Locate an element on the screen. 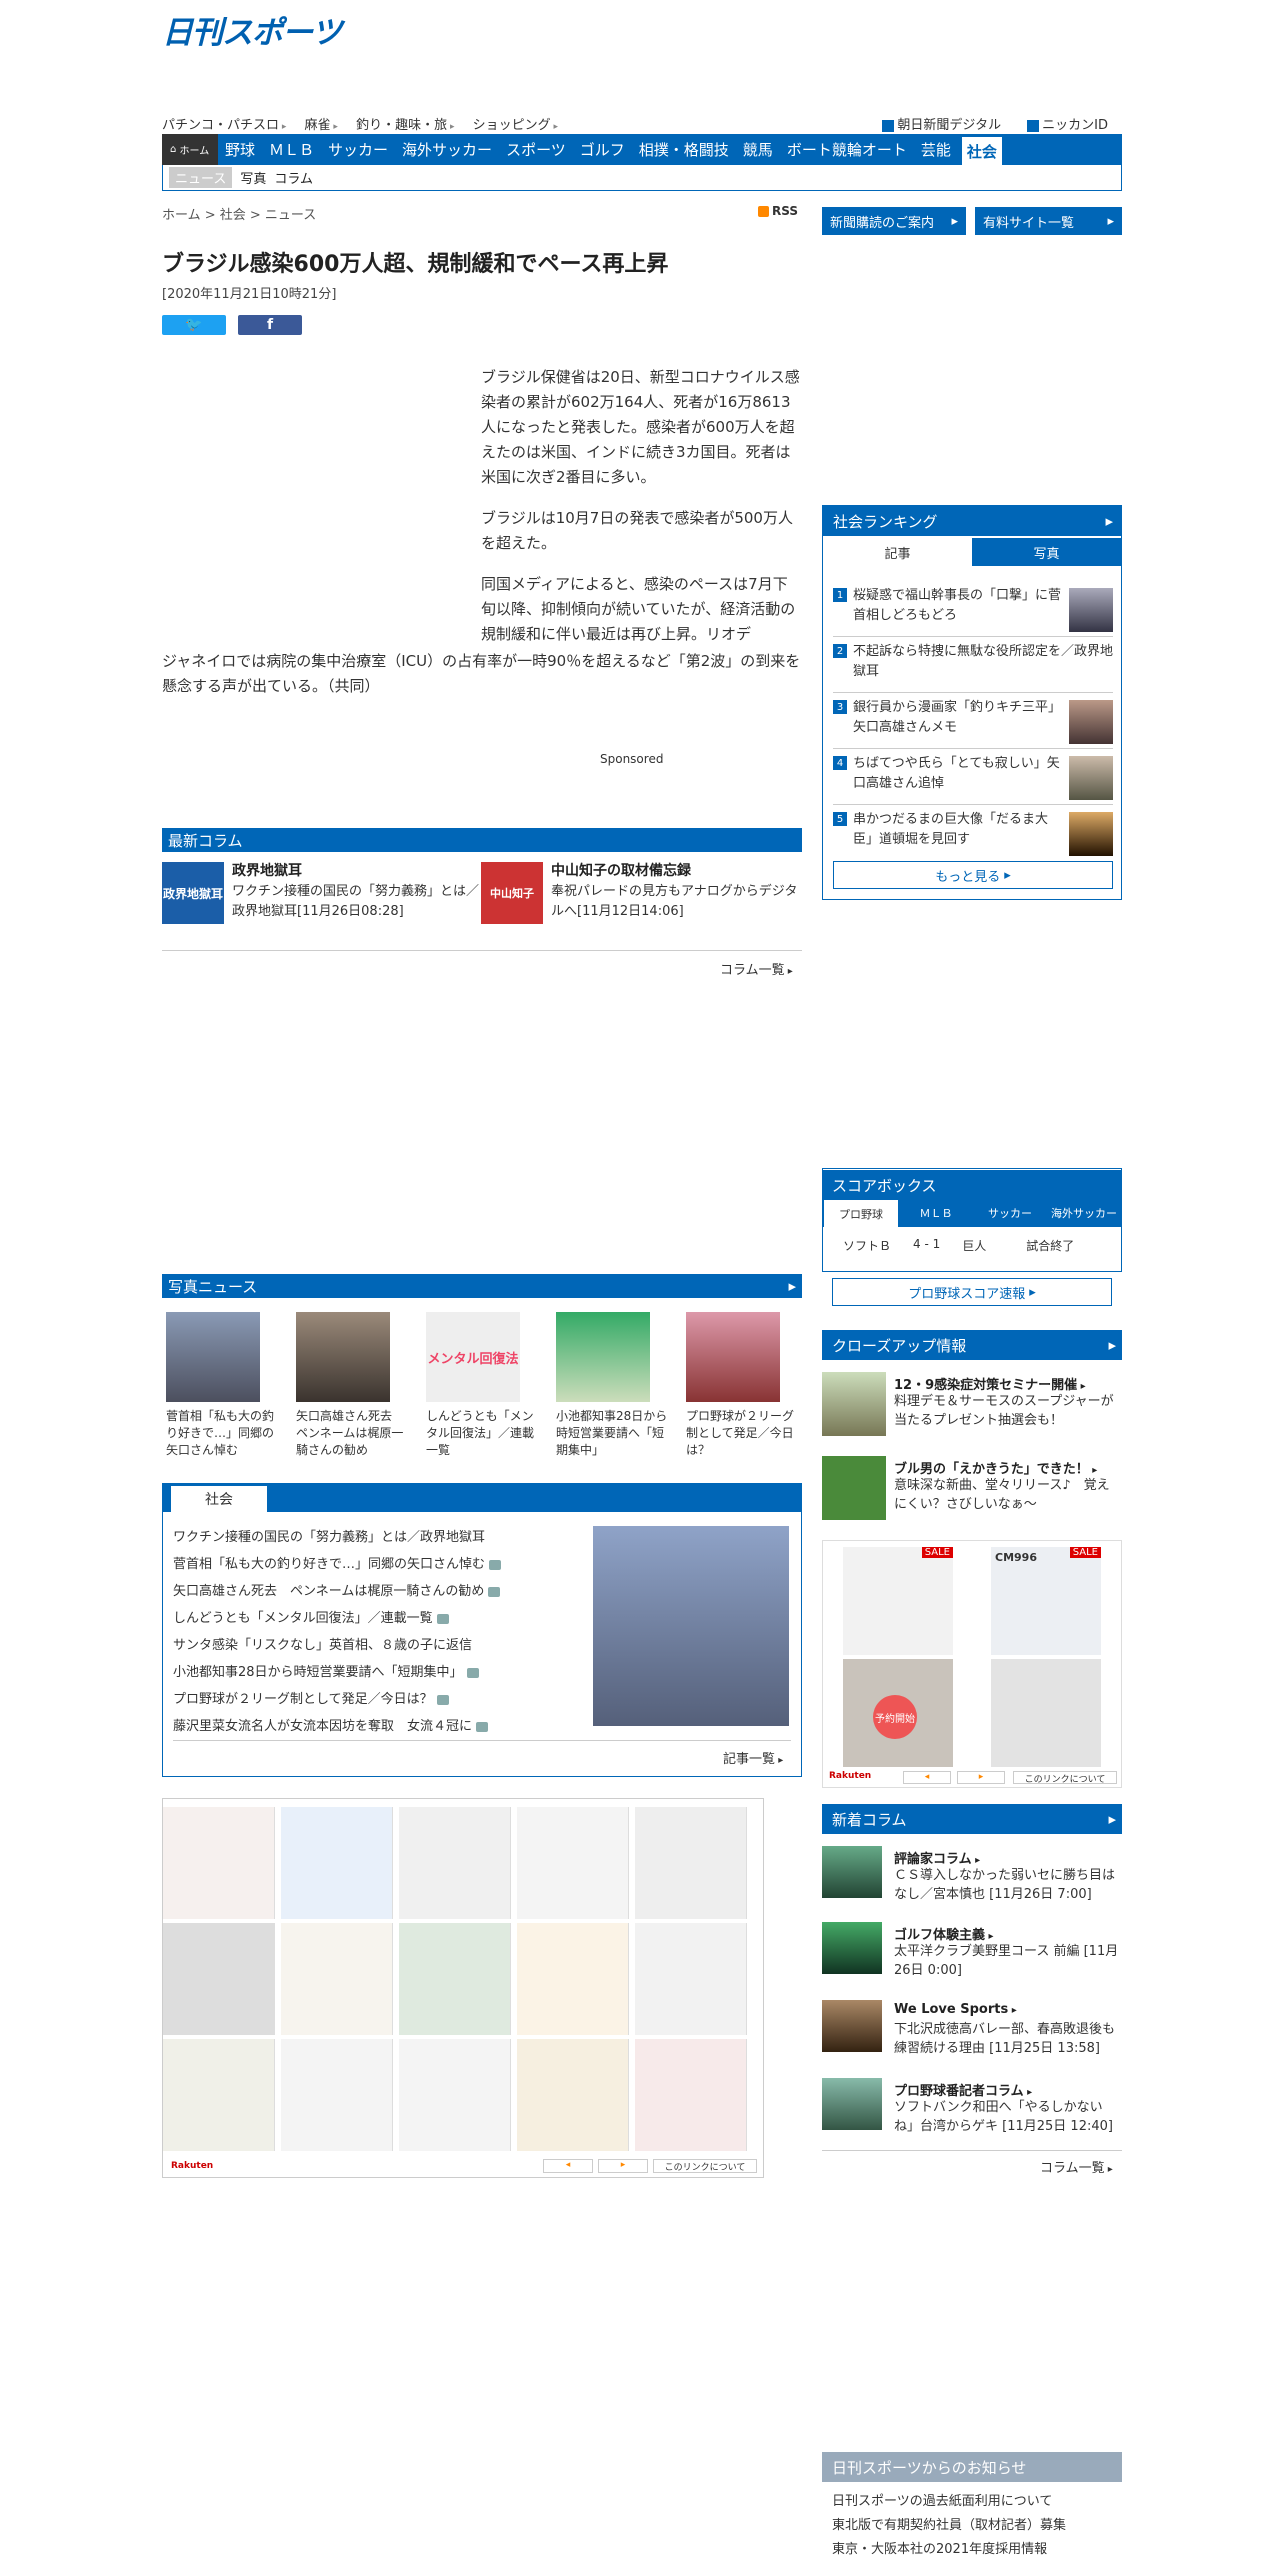  nav-item: 相撲・格闘技 is located at coordinates (684, 149).